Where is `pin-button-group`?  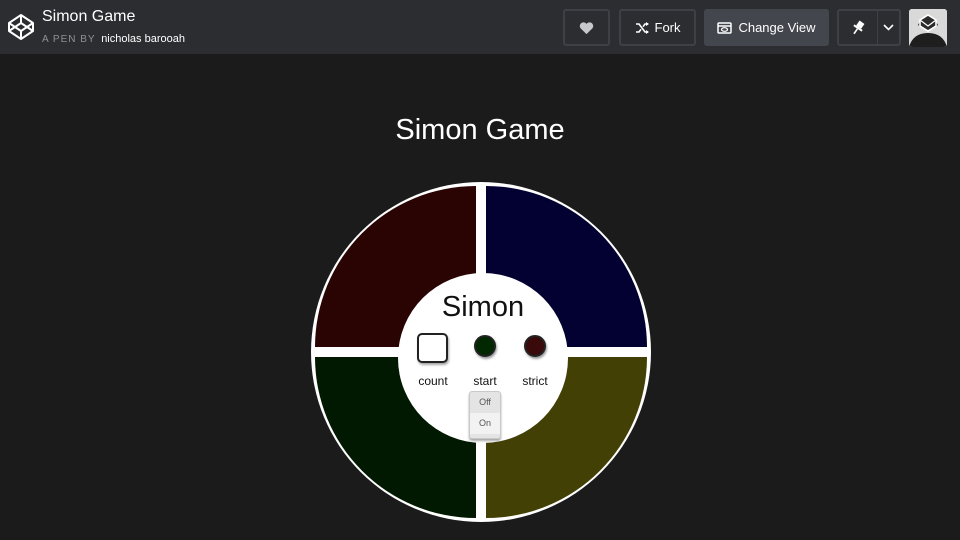 pin-button-group is located at coordinates (869, 27).